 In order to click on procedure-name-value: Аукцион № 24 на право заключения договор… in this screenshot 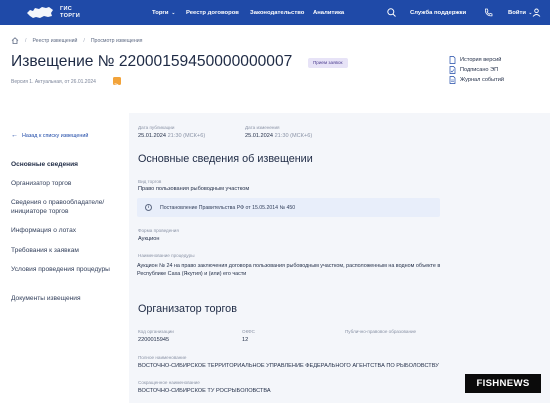, I will do `click(289, 270)`.